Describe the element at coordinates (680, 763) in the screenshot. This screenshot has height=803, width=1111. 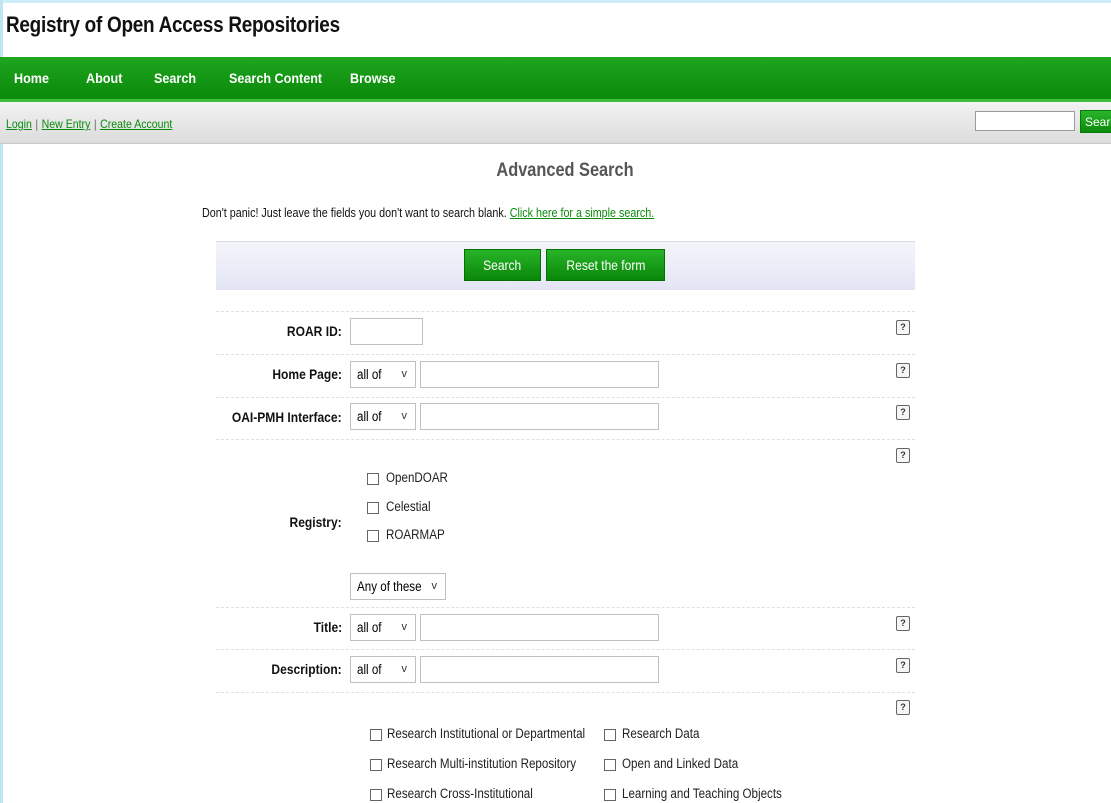
I see `type-option-label: Open and Linked Data` at that location.